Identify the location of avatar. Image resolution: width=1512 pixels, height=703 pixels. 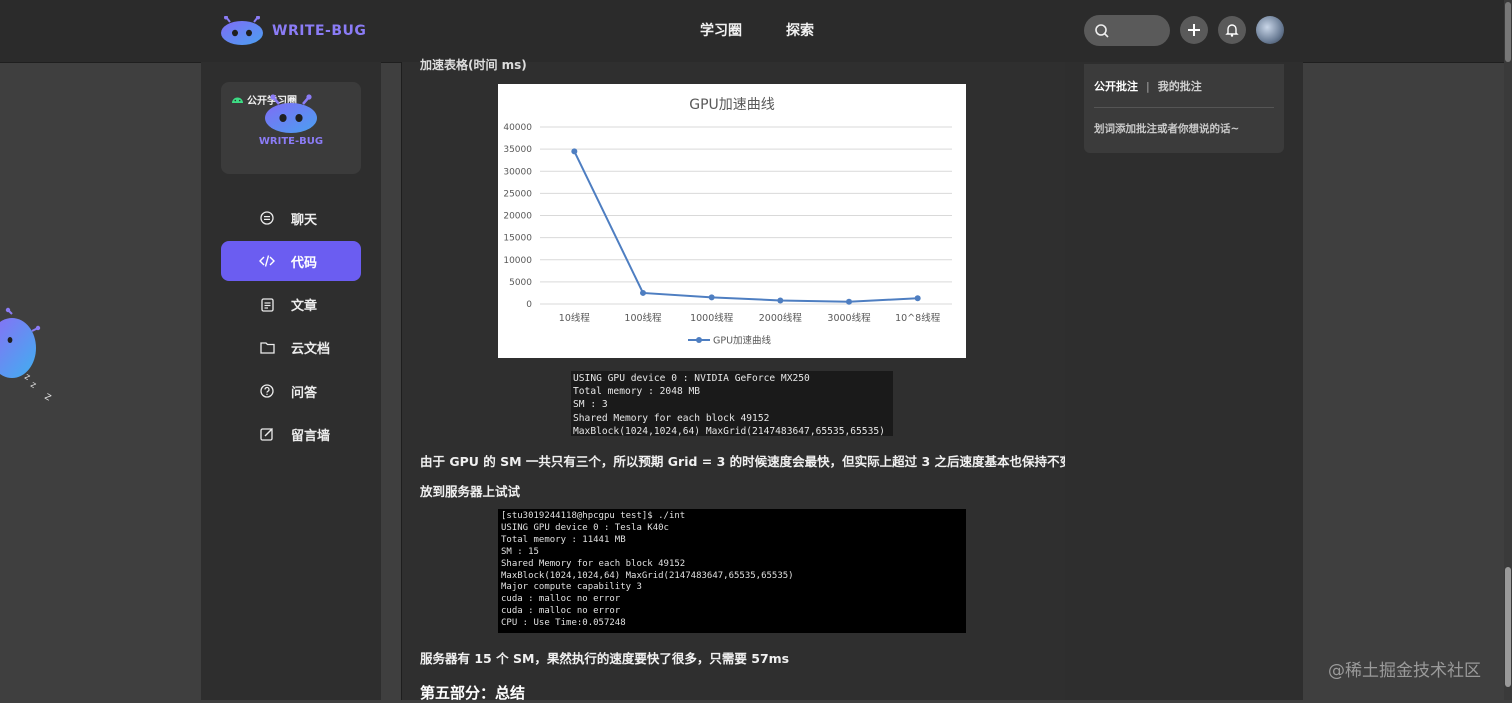
(1270, 30).